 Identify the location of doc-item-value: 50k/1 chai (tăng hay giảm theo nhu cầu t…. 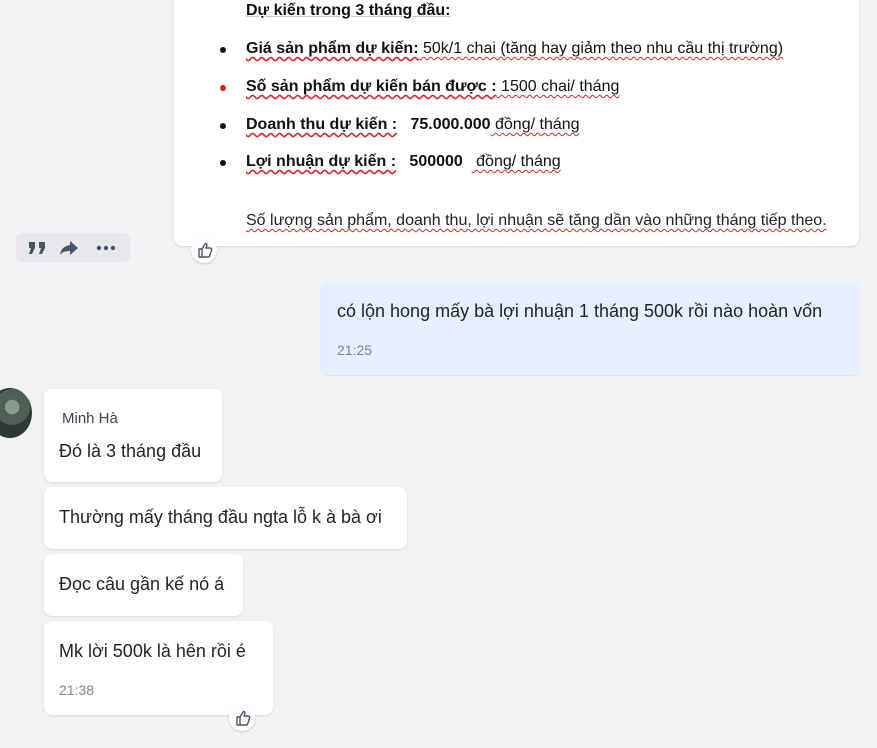
(601, 48).